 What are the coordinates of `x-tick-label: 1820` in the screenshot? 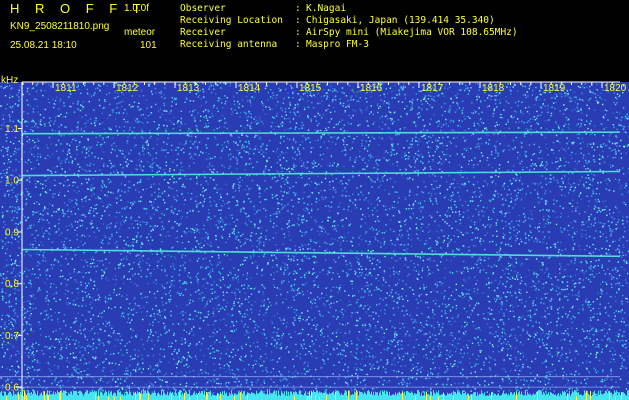 It's located at (615, 88).